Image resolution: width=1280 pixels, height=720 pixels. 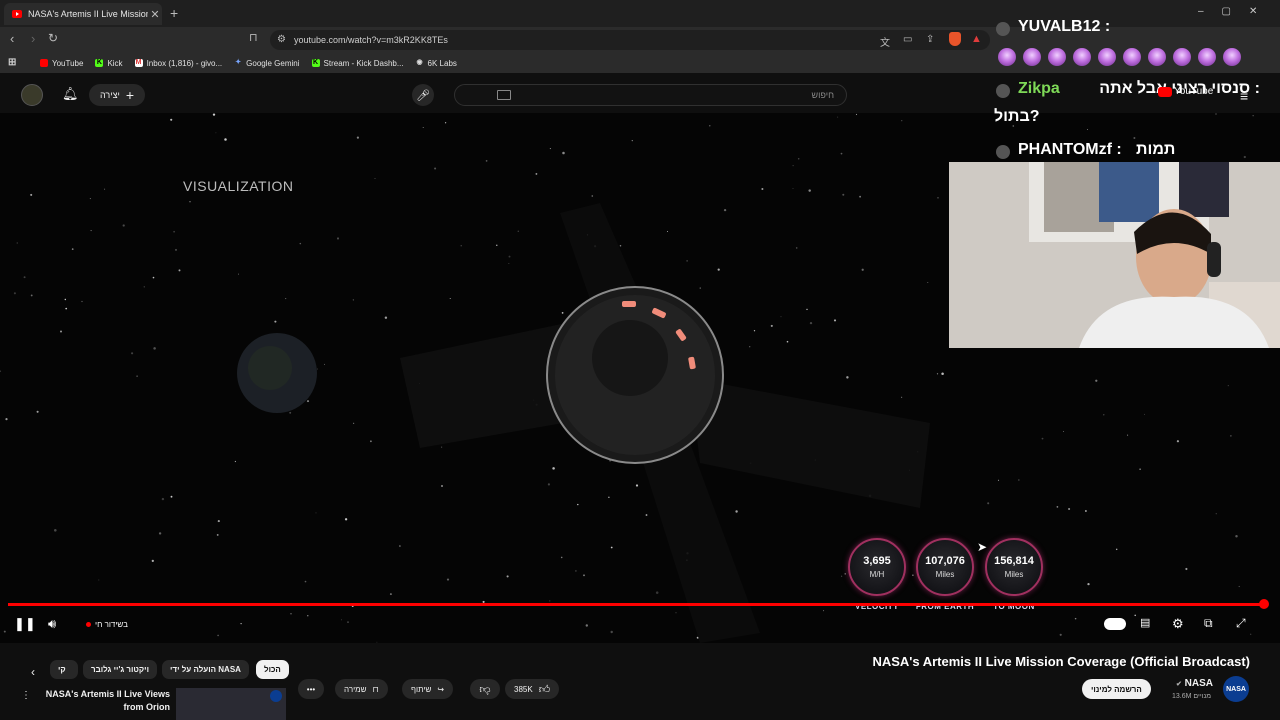 What do you see at coordinates (33, 672) in the screenshot?
I see `chips-scroll-left-icon: ‹` at bounding box center [33, 672].